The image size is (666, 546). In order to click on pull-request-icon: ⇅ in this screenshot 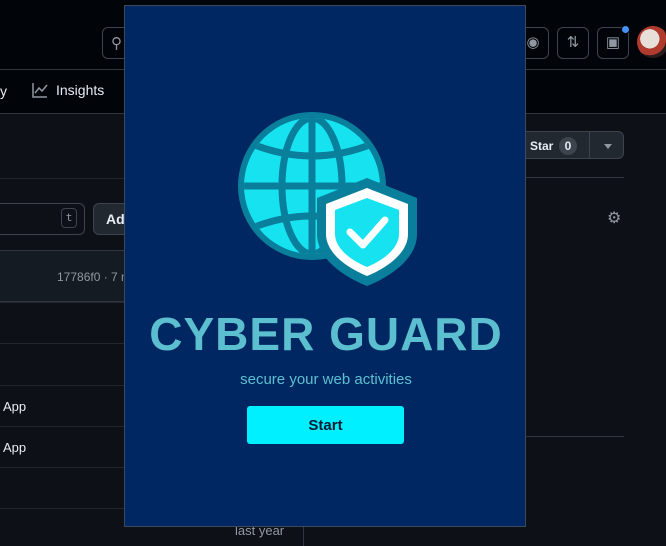, I will do `click(573, 42)`.